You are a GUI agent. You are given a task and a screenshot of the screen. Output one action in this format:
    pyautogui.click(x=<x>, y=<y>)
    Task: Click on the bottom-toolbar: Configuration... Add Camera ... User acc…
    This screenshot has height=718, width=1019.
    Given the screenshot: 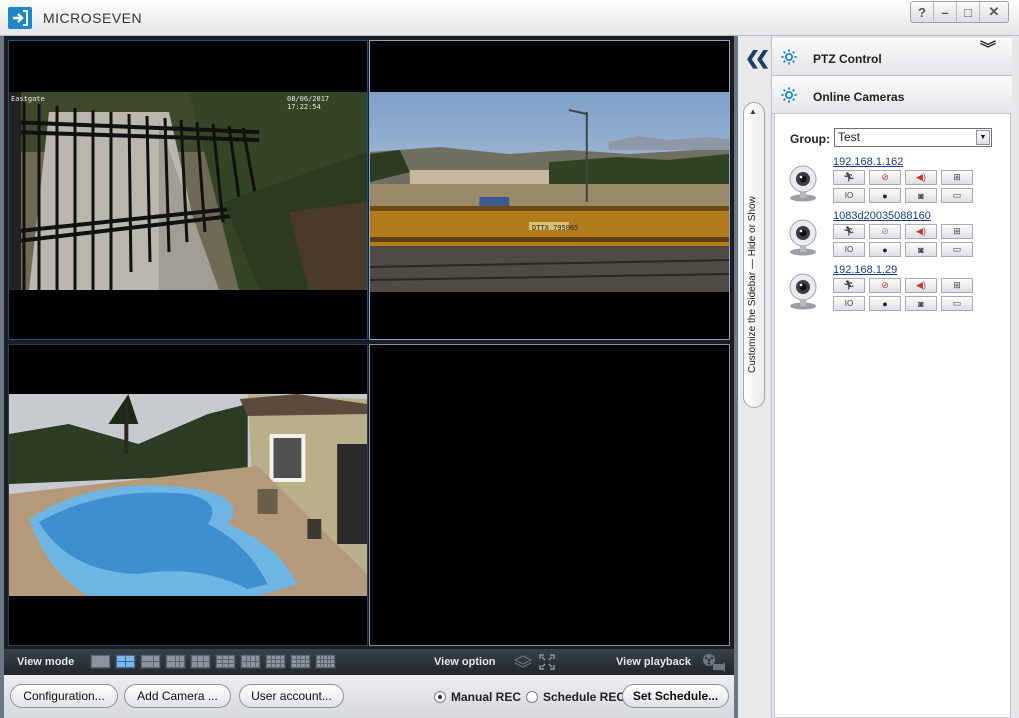 What is the action you would take?
    pyautogui.click(x=369, y=696)
    